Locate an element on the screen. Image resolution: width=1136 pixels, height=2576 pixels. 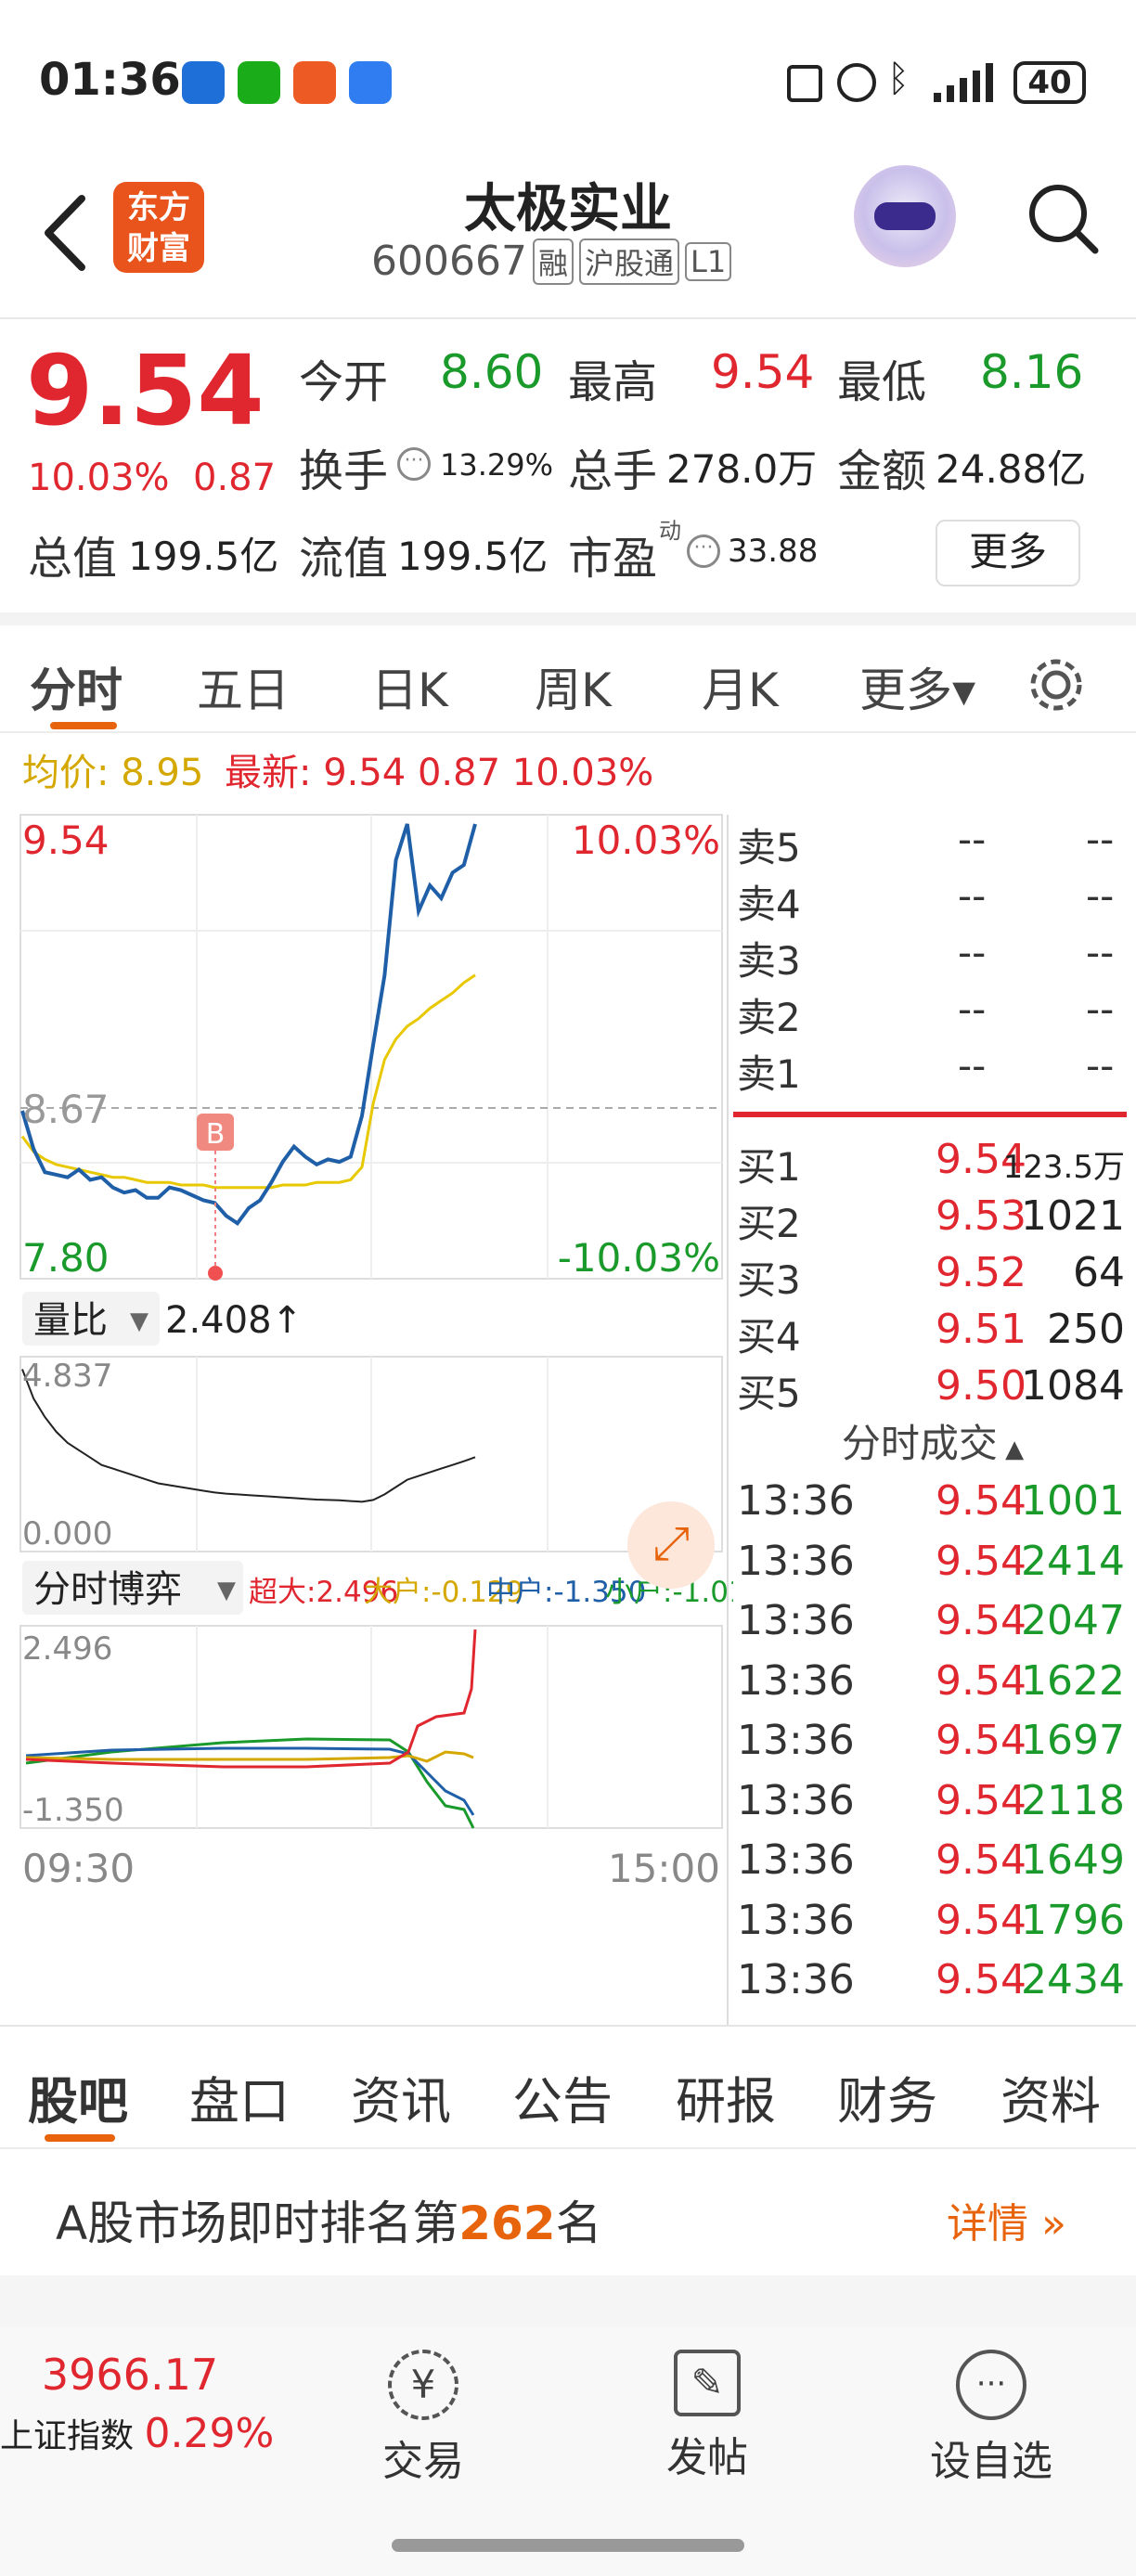
fund-flow-label: 分时博弈 is located at coordinates (107, 1590).